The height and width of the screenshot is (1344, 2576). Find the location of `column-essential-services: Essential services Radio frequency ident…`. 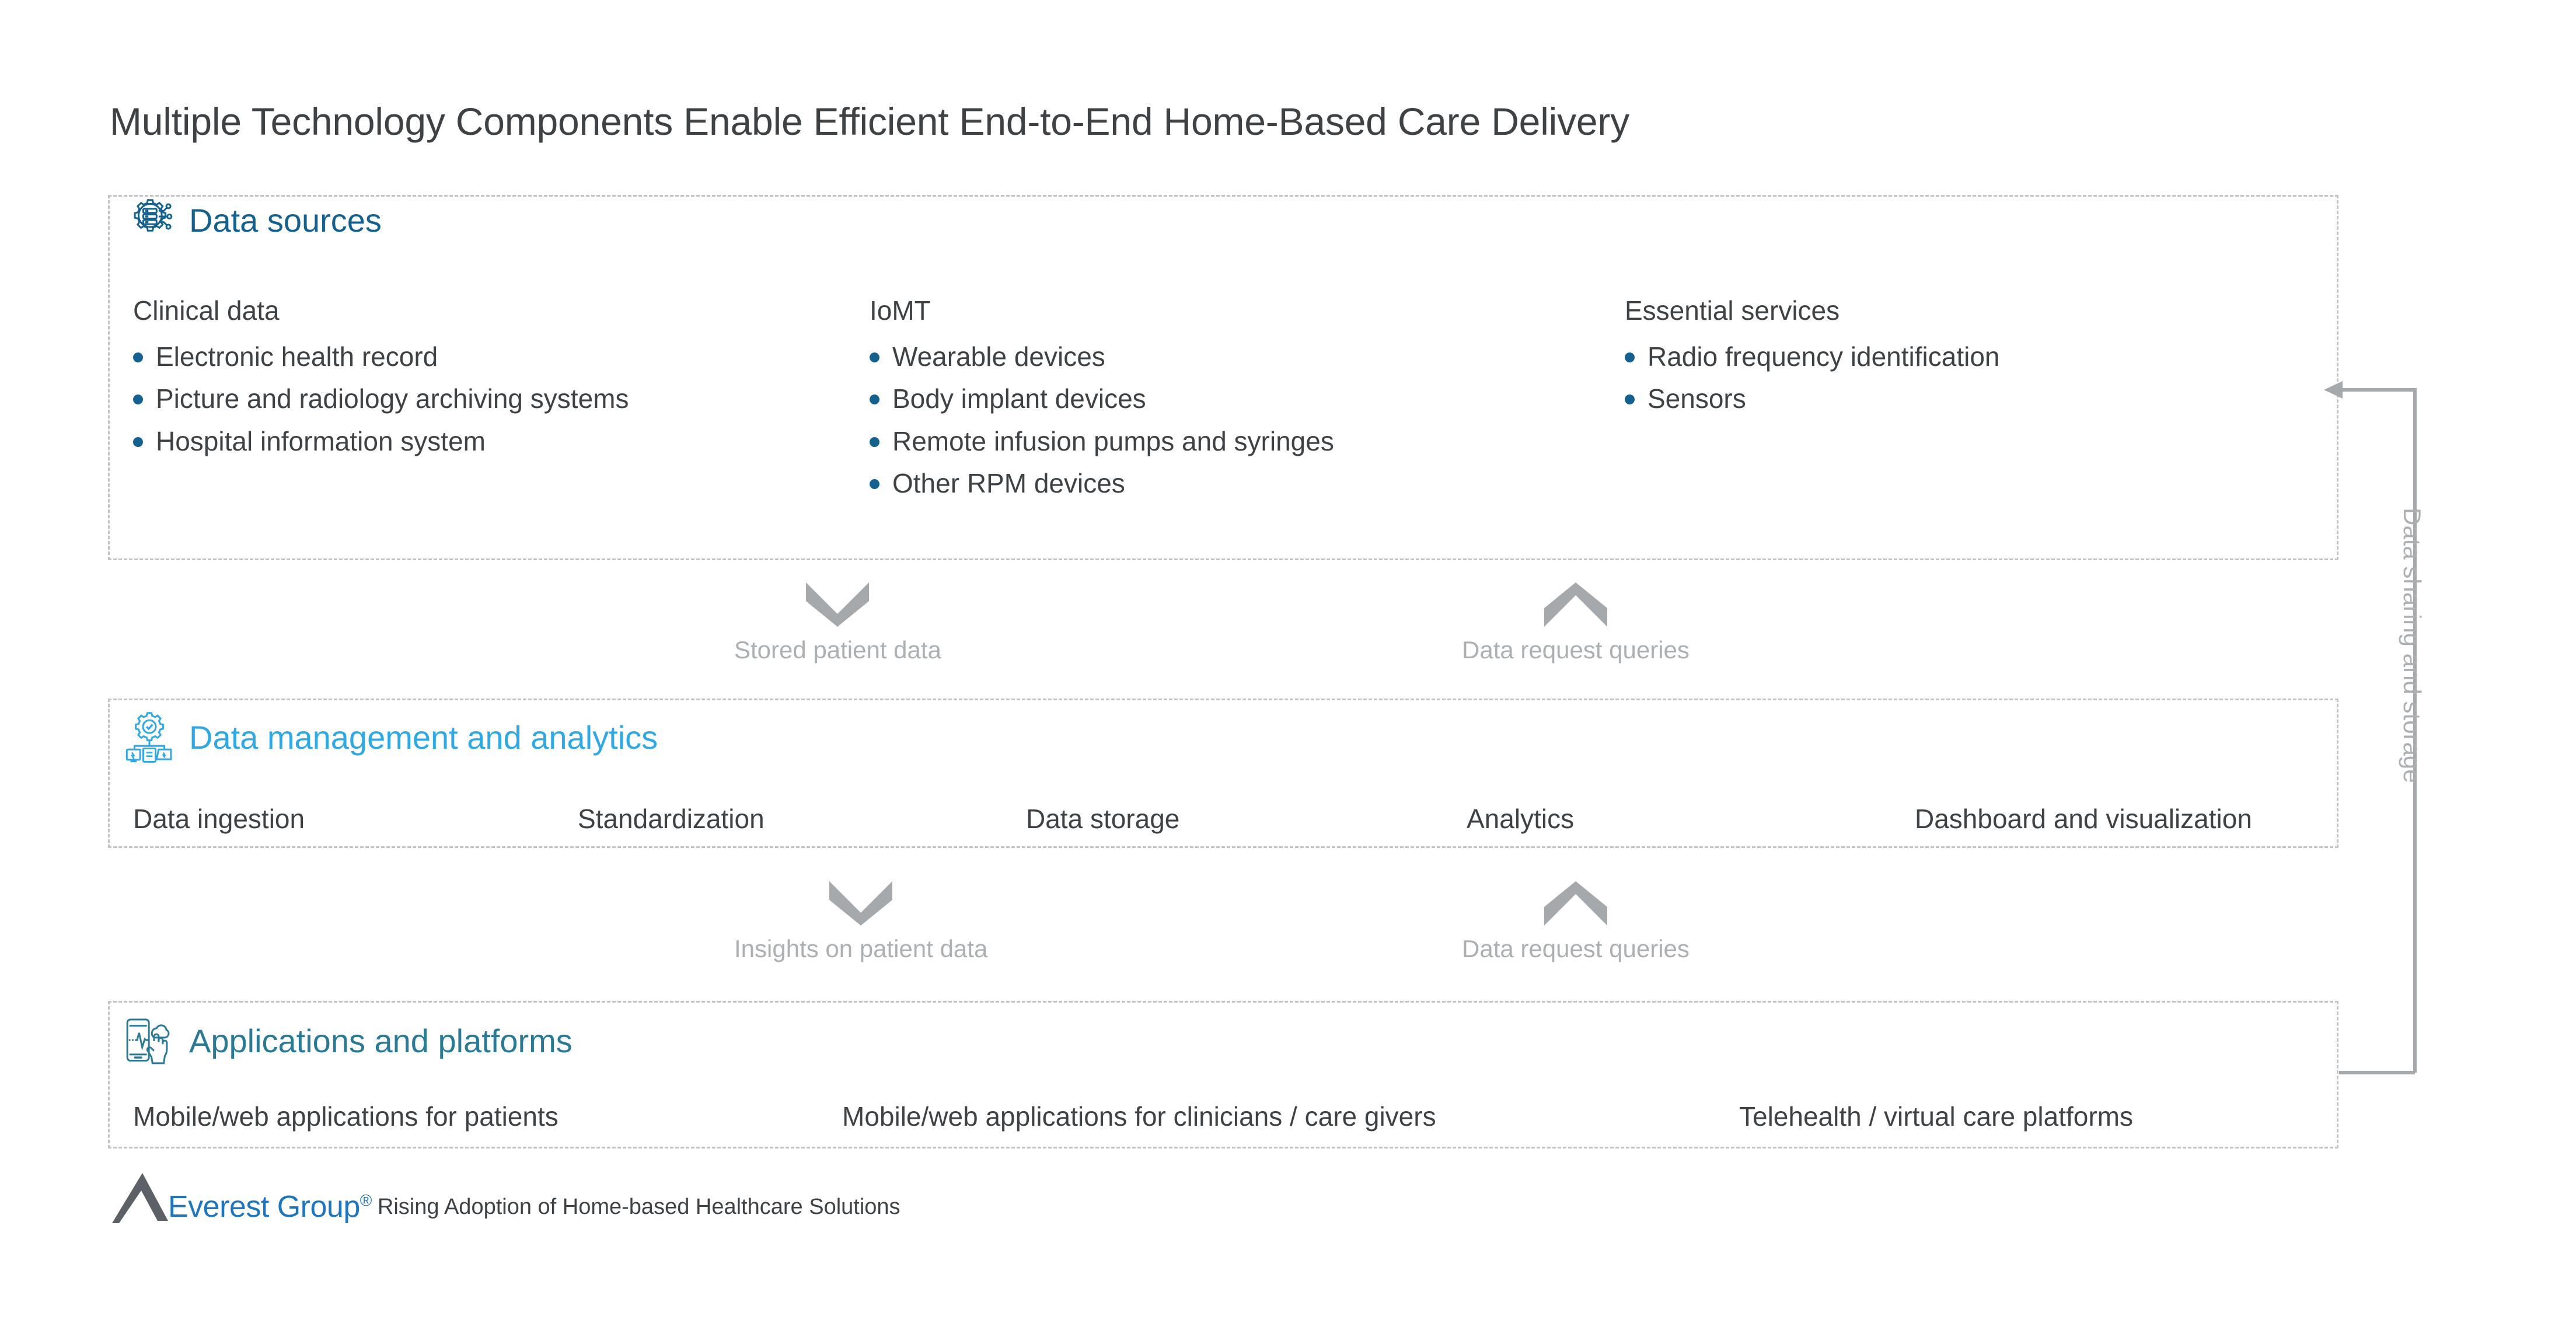

column-essential-services: Essential services Radio frequency ident… is located at coordinates (1812, 360).